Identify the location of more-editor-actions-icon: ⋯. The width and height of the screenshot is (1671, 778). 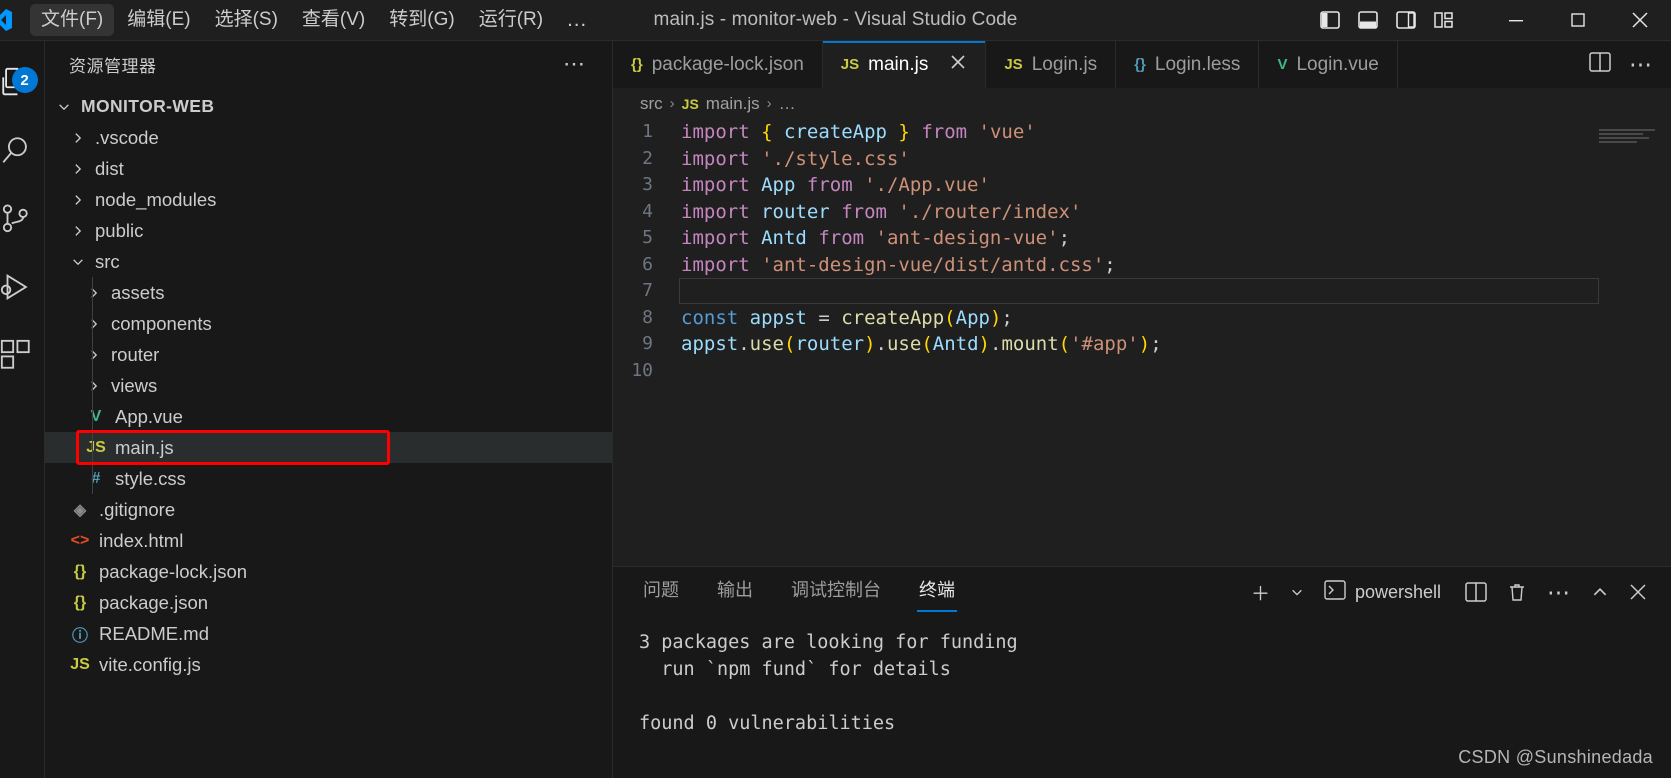
(1641, 64).